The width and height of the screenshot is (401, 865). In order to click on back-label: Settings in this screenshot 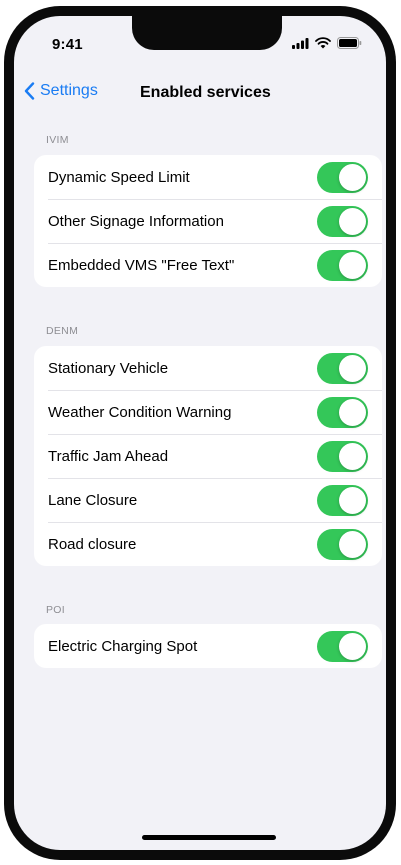, I will do `click(69, 90)`.